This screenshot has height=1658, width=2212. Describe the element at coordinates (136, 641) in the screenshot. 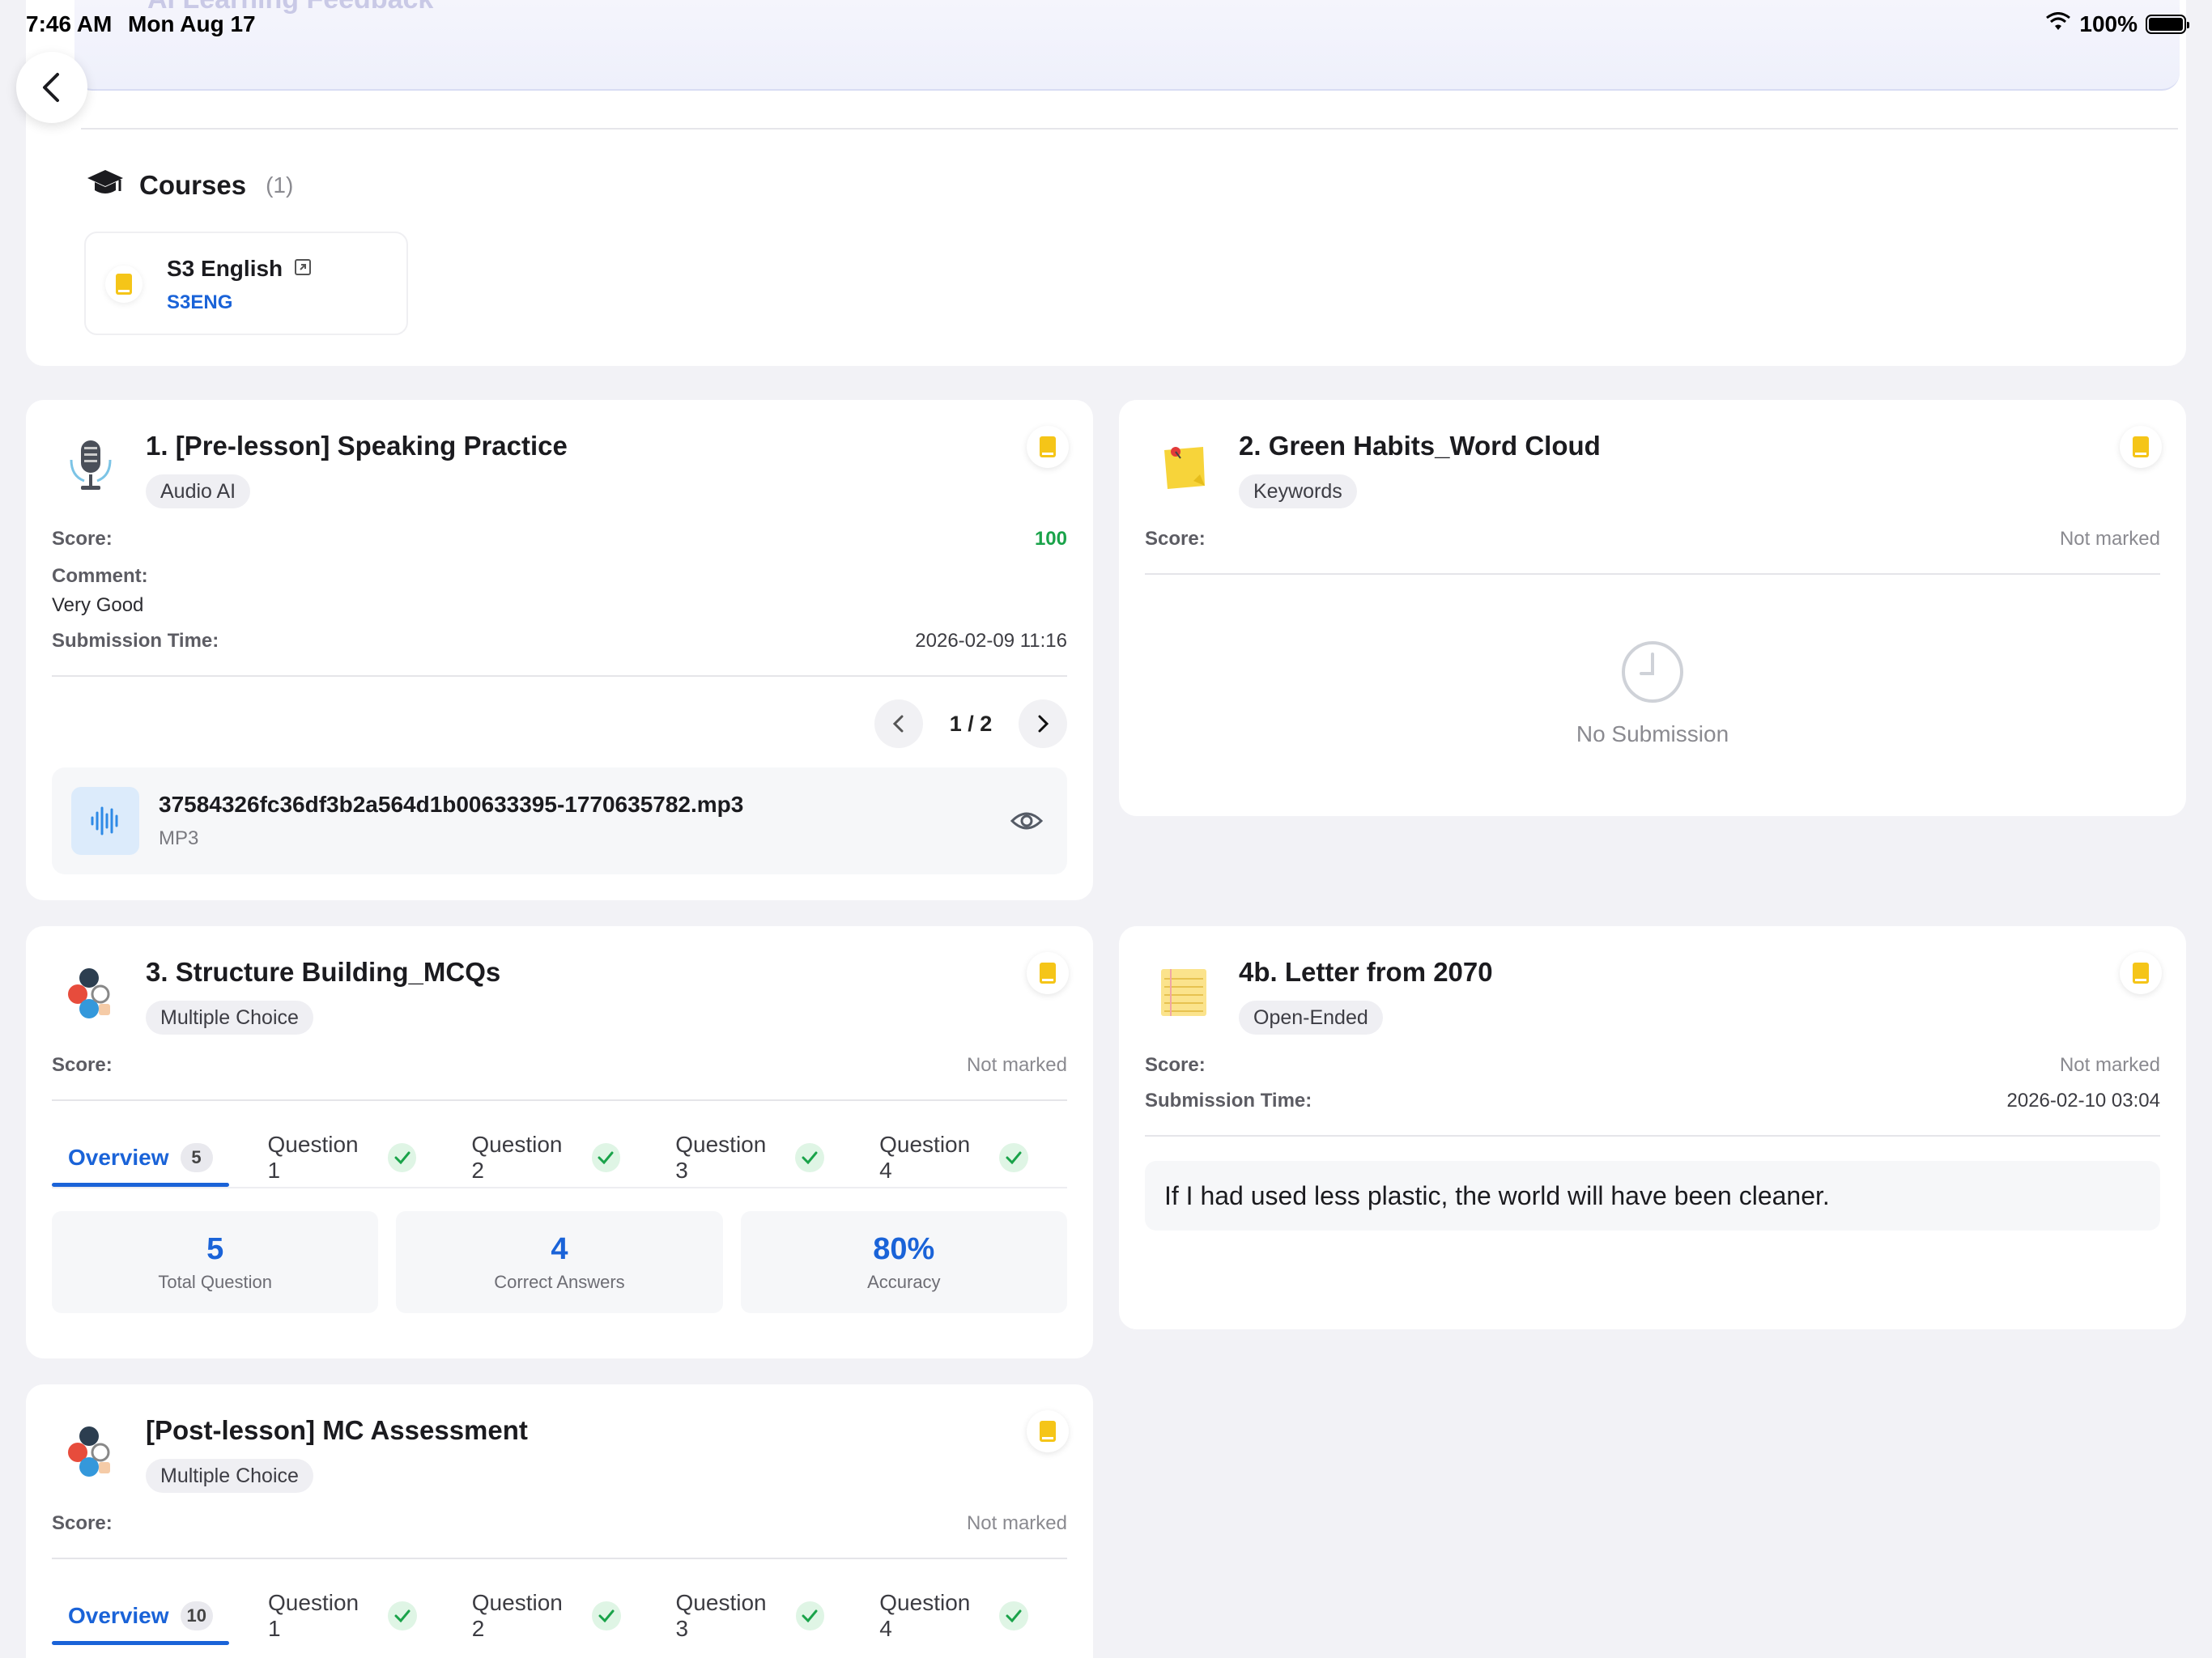

I see `submission-label: Submission Time:` at that location.